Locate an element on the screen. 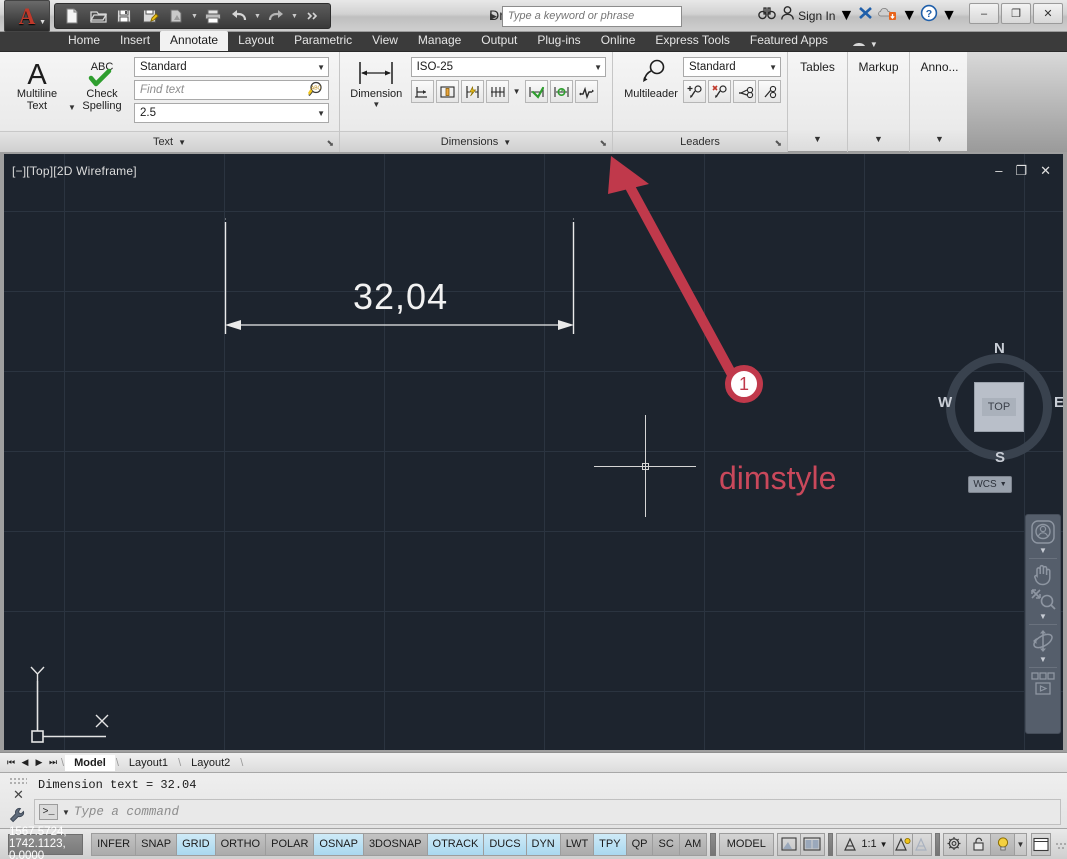 The height and width of the screenshot is (859, 1067). annotation-scale-button: 1:1 ▼ is located at coordinates (865, 844).